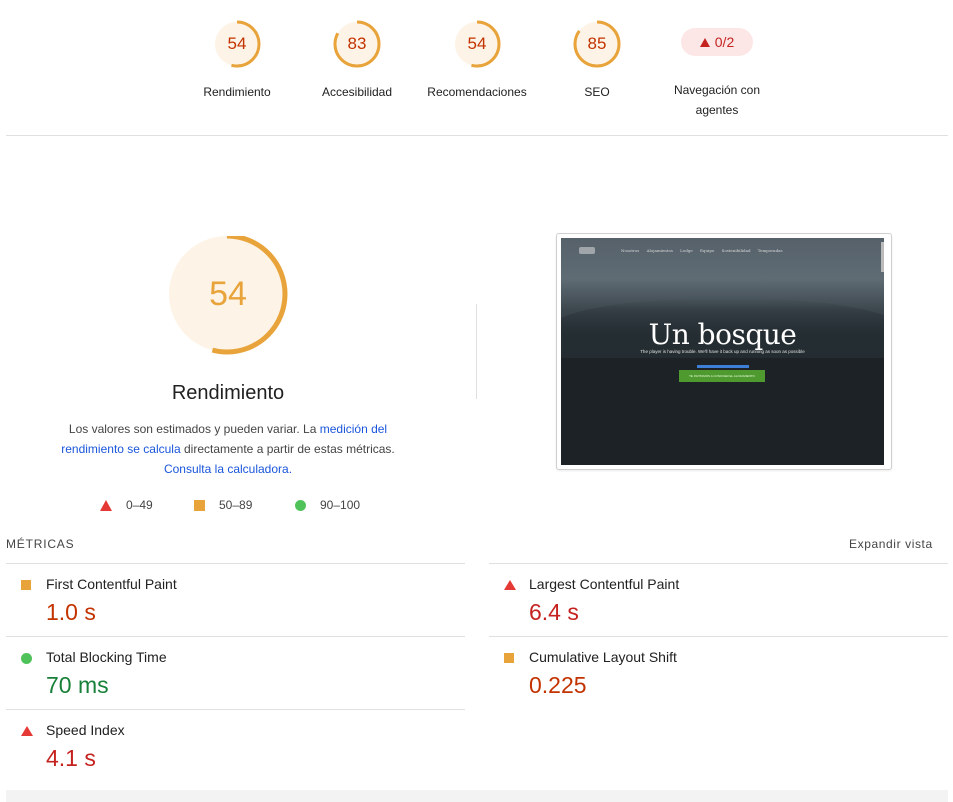 Image resolution: width=953 pixels, height=802 pixels. Describe the element at coordinates (717, 90) in the screenshot. I see `gauge-label-line: Navegación con` at that location.